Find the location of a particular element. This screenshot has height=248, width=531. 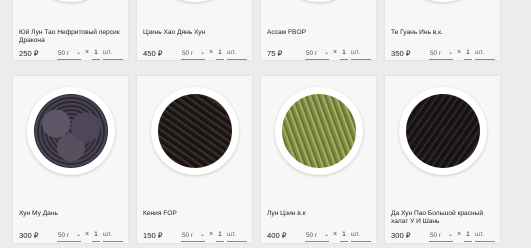

product-name: Хун Му Дань is located at coordinates (73, 214).